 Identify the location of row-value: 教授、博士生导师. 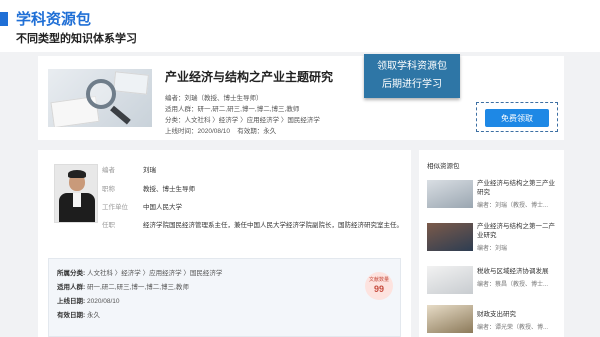
(169, 189).